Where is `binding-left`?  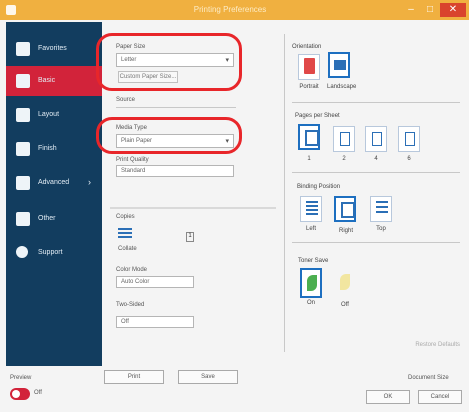 binding-left is located at coordinates (311, 209).